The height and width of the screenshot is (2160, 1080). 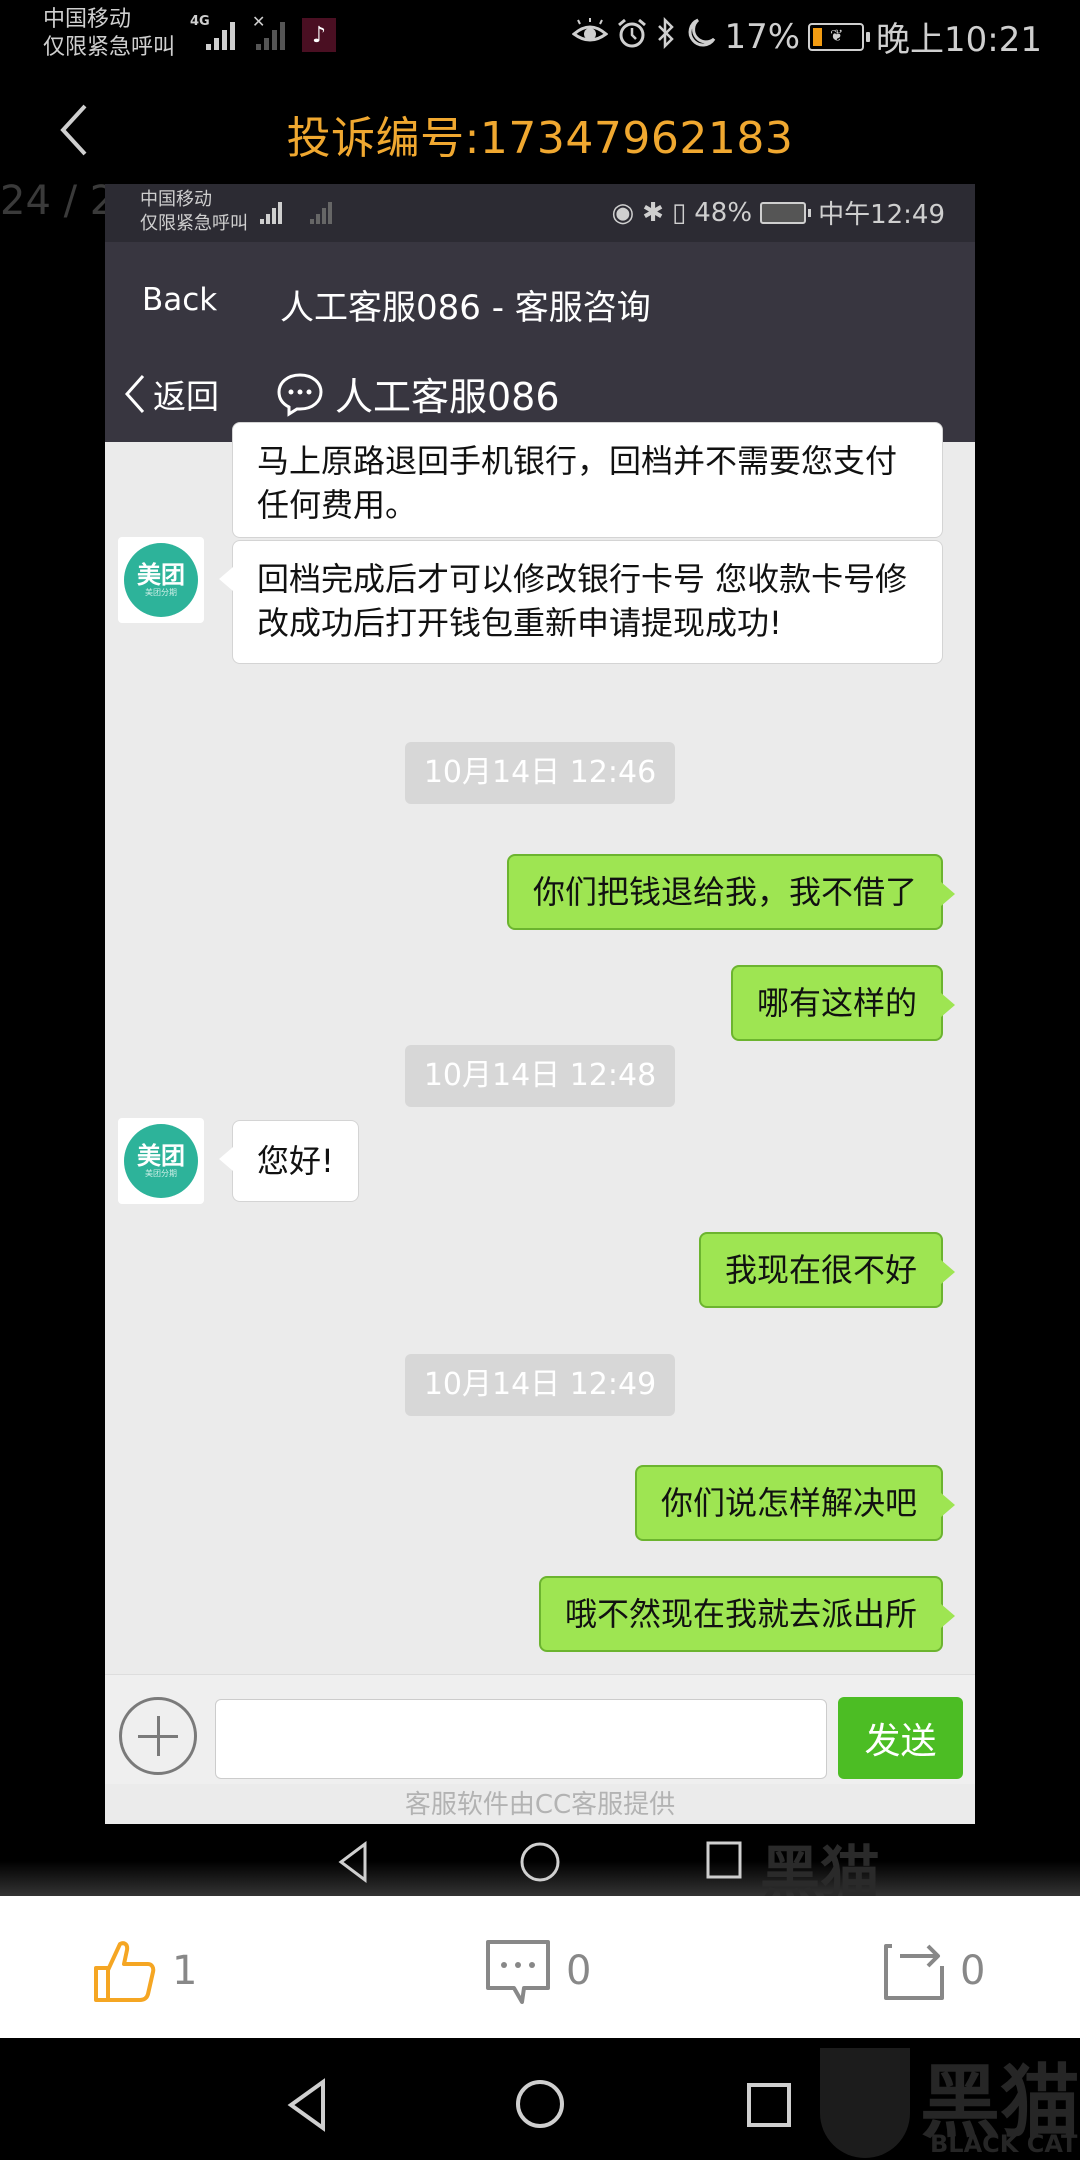 What do you see at coordinates (540, 1862) in the screenshot?
I see `nav-home-icon` at bounding box center [540, 1862].